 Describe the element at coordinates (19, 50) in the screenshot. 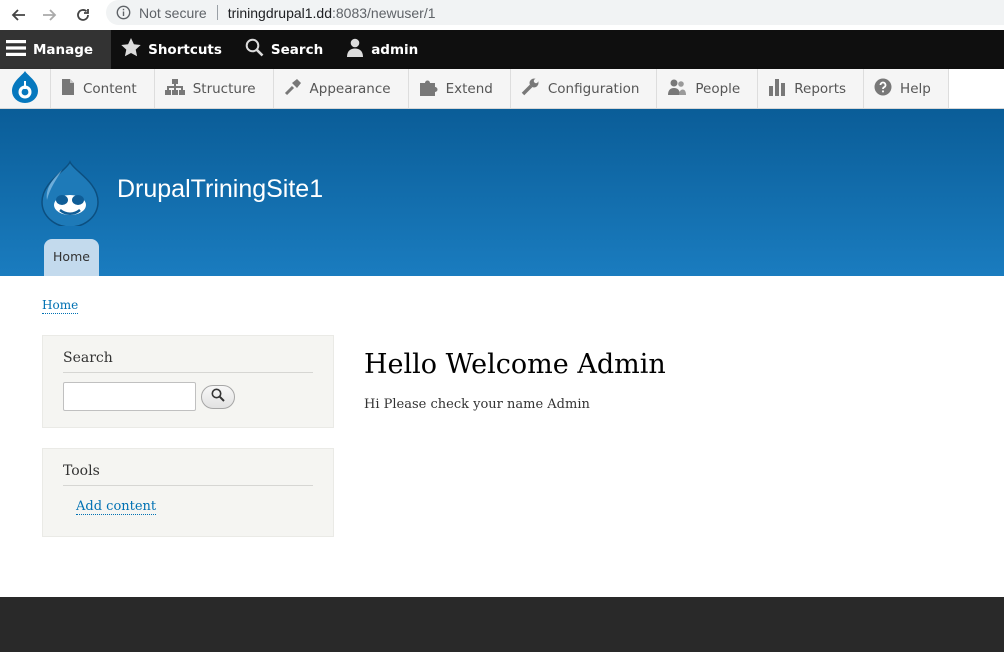

I see `hamburger-icon` at that location.